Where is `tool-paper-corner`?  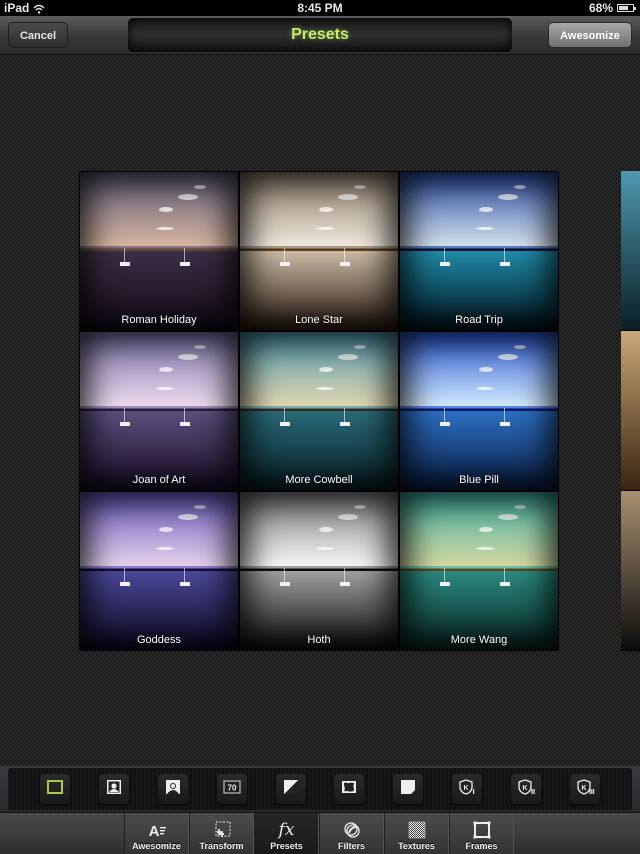 tool-paper-corner is located at coordinates (408, 789).